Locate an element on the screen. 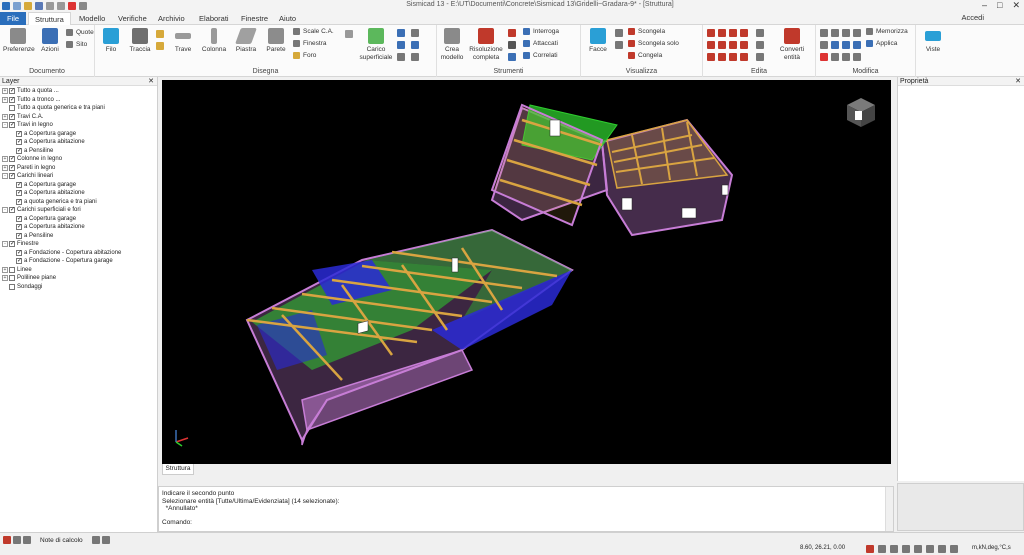 The width and height of the screenshot is (1024, 555). layer-tree-item: Sondaggi is located at coordinates (78, 287).